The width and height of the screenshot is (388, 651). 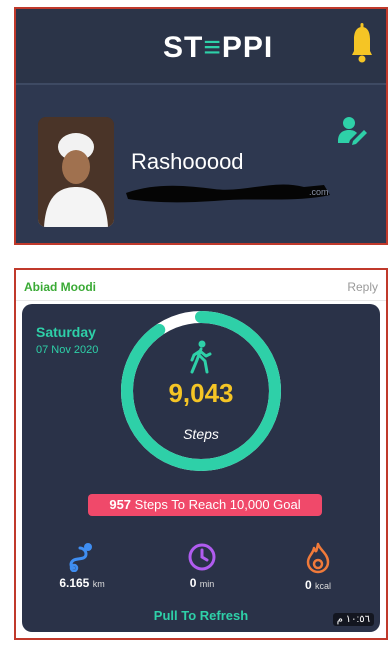 I want to click on email-redaction: .com, so click(x=228, y=193).